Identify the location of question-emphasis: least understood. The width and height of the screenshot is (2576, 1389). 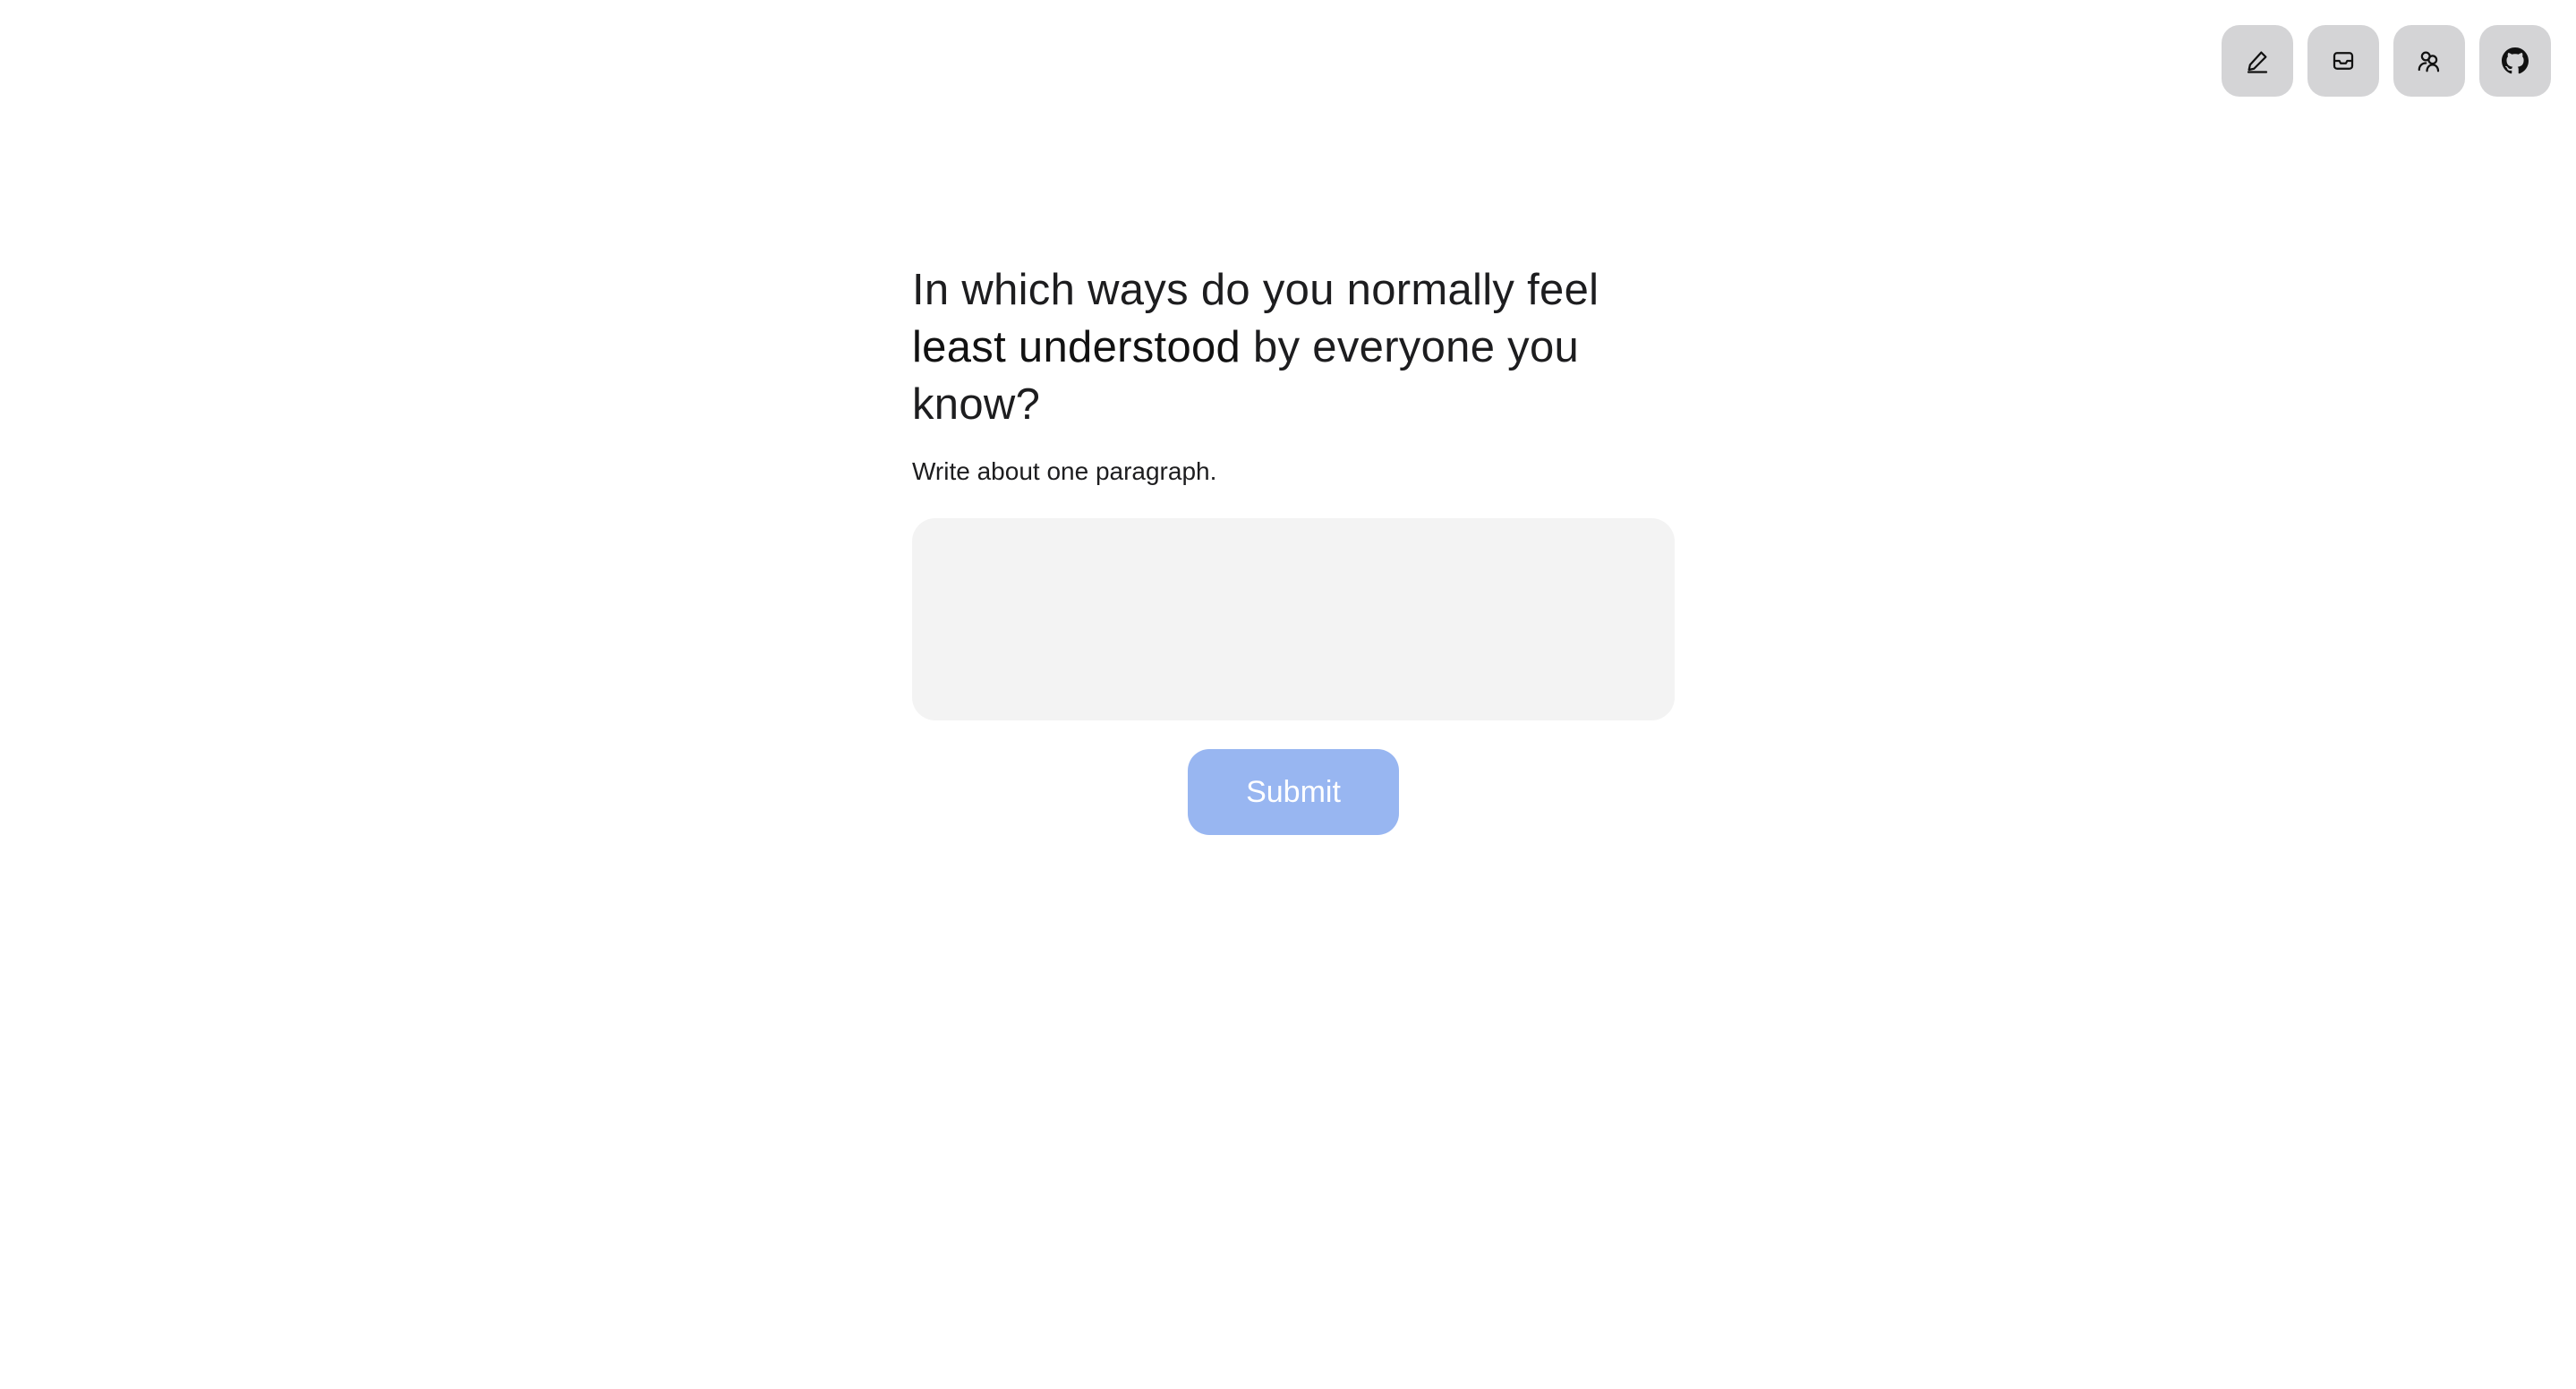
(1076, 347).